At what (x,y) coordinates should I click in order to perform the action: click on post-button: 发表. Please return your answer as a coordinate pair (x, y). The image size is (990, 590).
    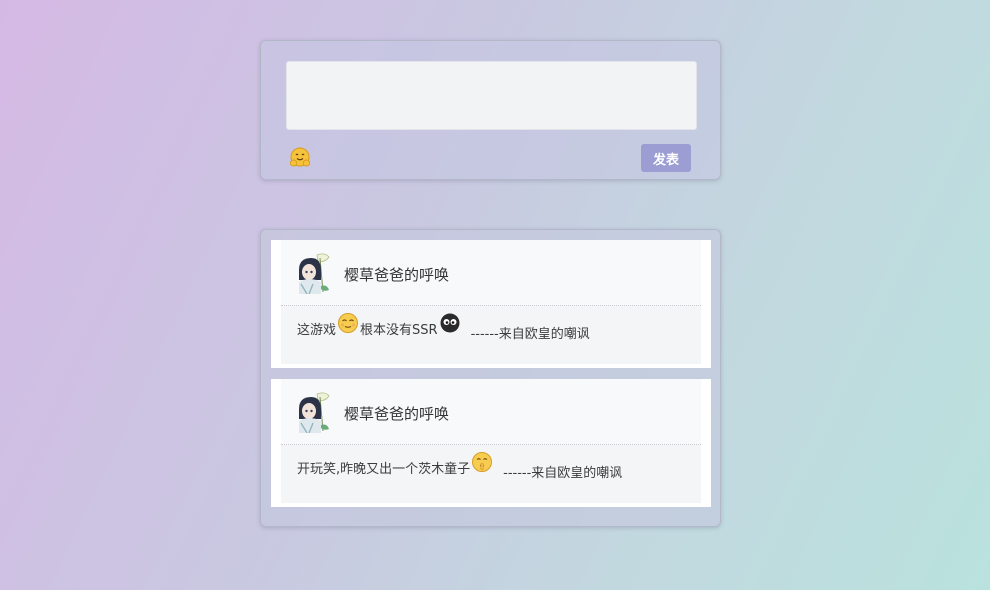
    Looking at the image, I should click on (666, 158).